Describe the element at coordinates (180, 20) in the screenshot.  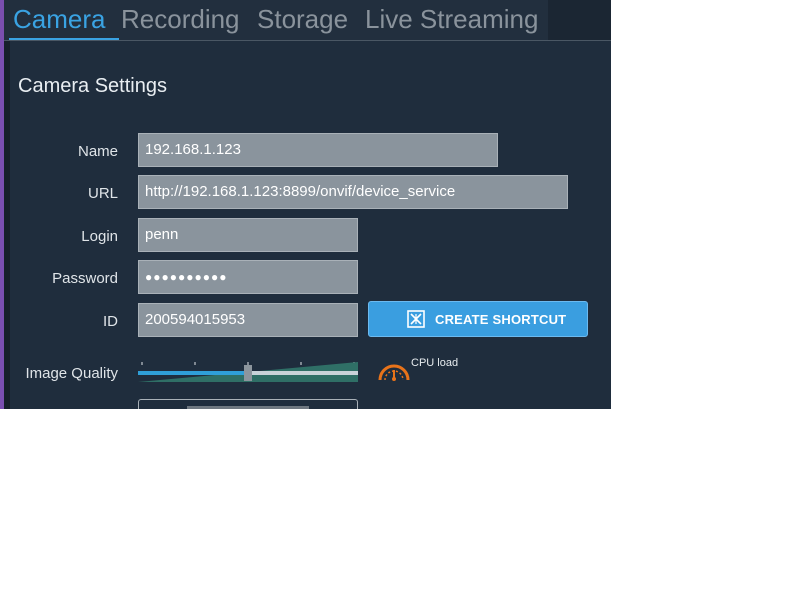
I see `tab-recording: Recording` at that location.